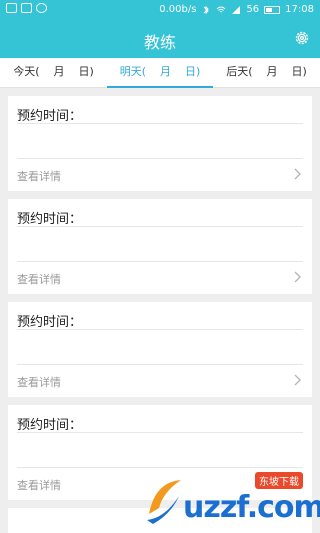 Image resolution: width=320 pixels, height=533 pixels. Describe the element at coordinates (302, 38) in the screenshot. I see `gear-icon` at that location.